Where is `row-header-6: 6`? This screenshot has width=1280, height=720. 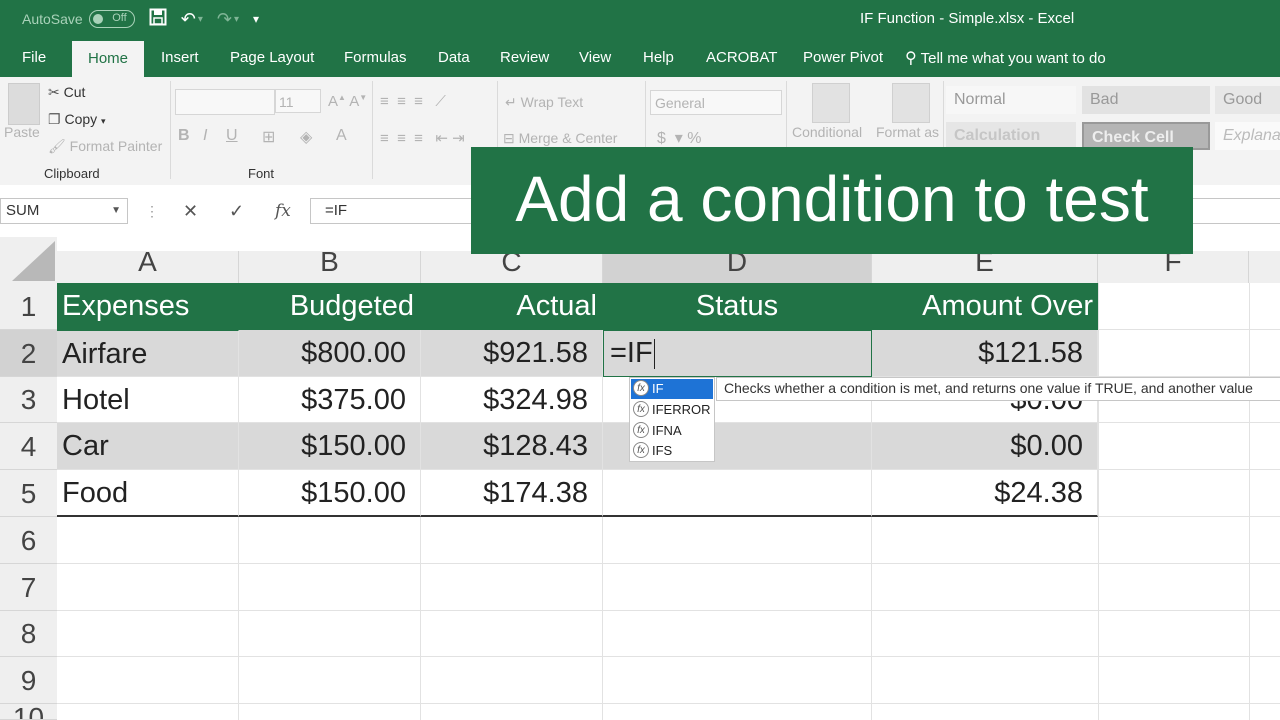 row-header-6: 6 is located at coordinates (28, 540).